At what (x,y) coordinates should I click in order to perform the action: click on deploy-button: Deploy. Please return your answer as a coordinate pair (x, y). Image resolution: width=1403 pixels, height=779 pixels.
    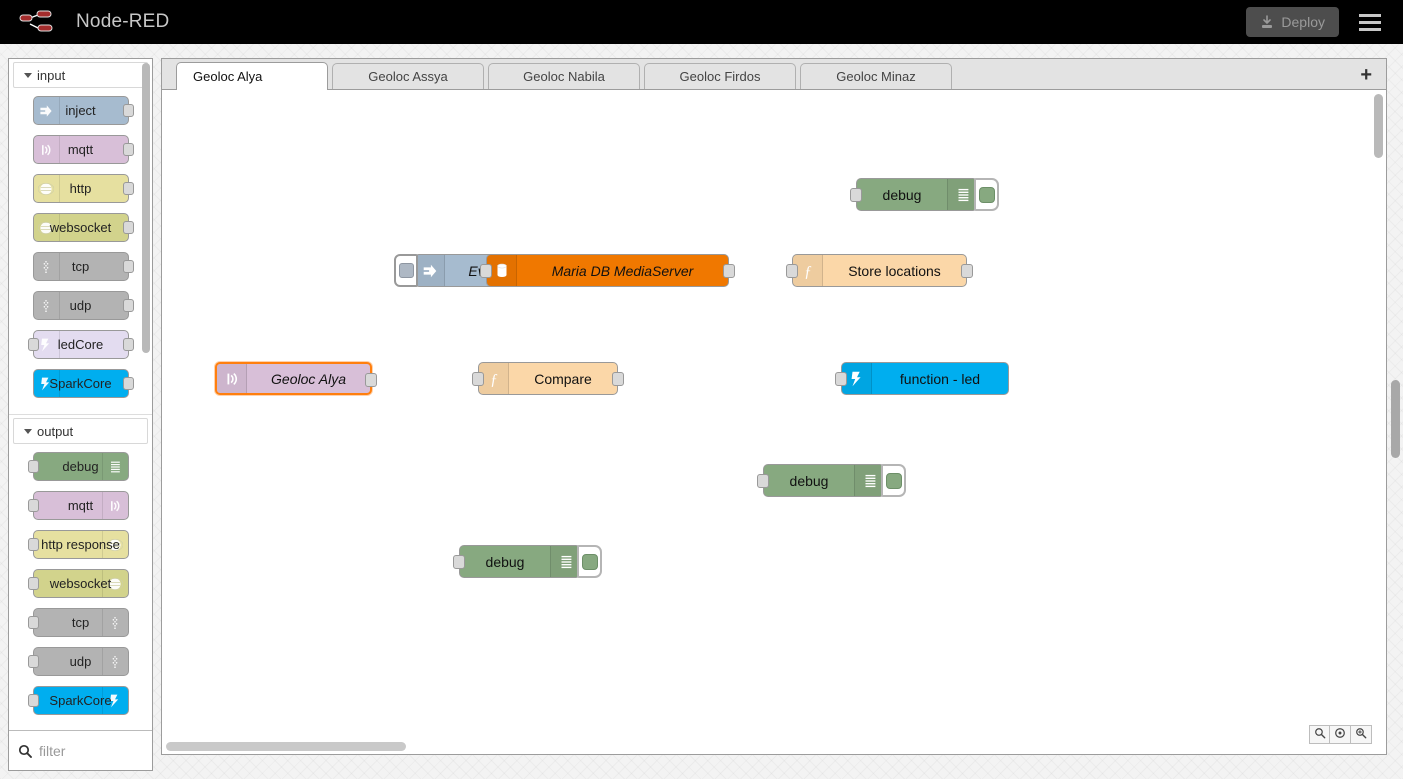
    Looking at the image, I should click on (1292, 22).